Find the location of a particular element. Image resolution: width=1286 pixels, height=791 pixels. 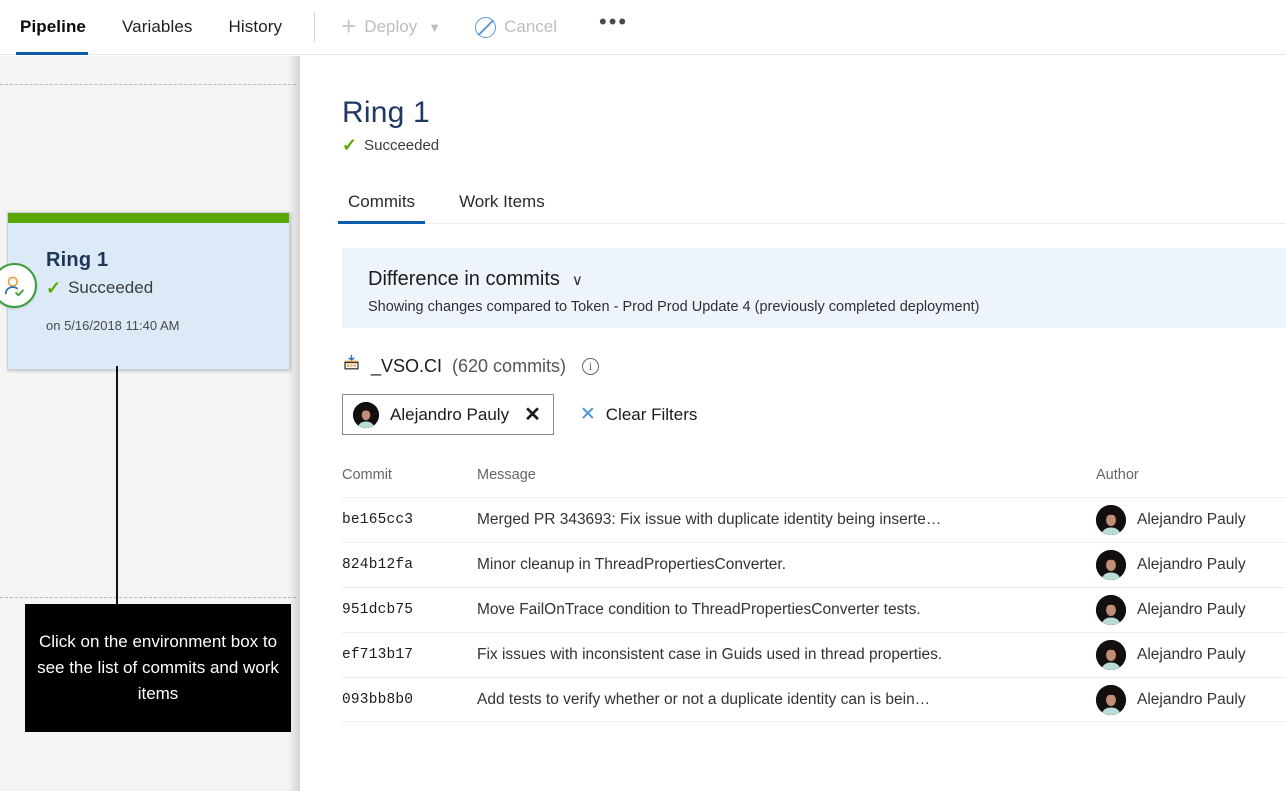

chevron-down-icon: ∨ is located at coordinates (577, 280).